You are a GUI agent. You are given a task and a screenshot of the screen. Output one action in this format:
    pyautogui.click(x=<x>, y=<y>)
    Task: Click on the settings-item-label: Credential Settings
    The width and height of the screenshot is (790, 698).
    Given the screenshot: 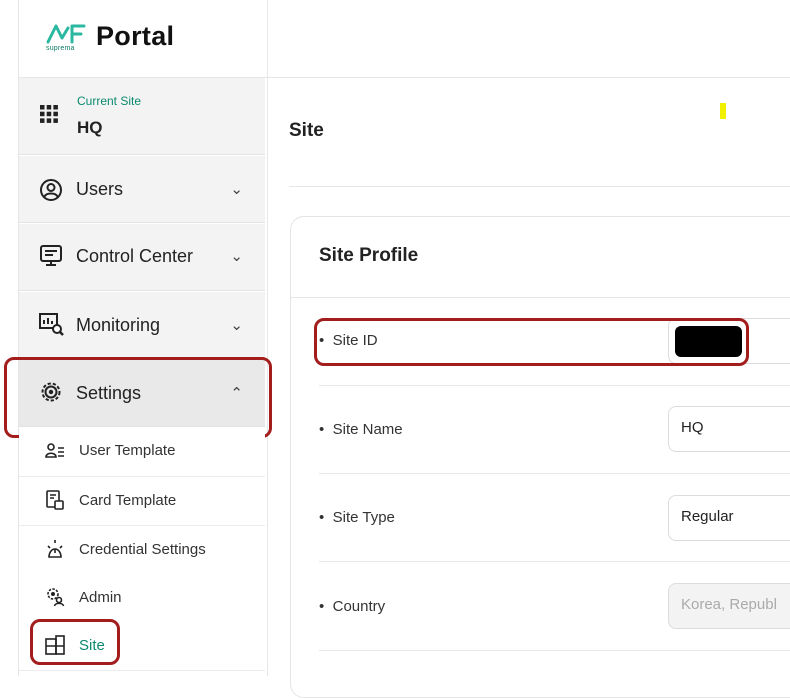 What is the action you would take?
    pyautogui.click(x=142, y=549)
    